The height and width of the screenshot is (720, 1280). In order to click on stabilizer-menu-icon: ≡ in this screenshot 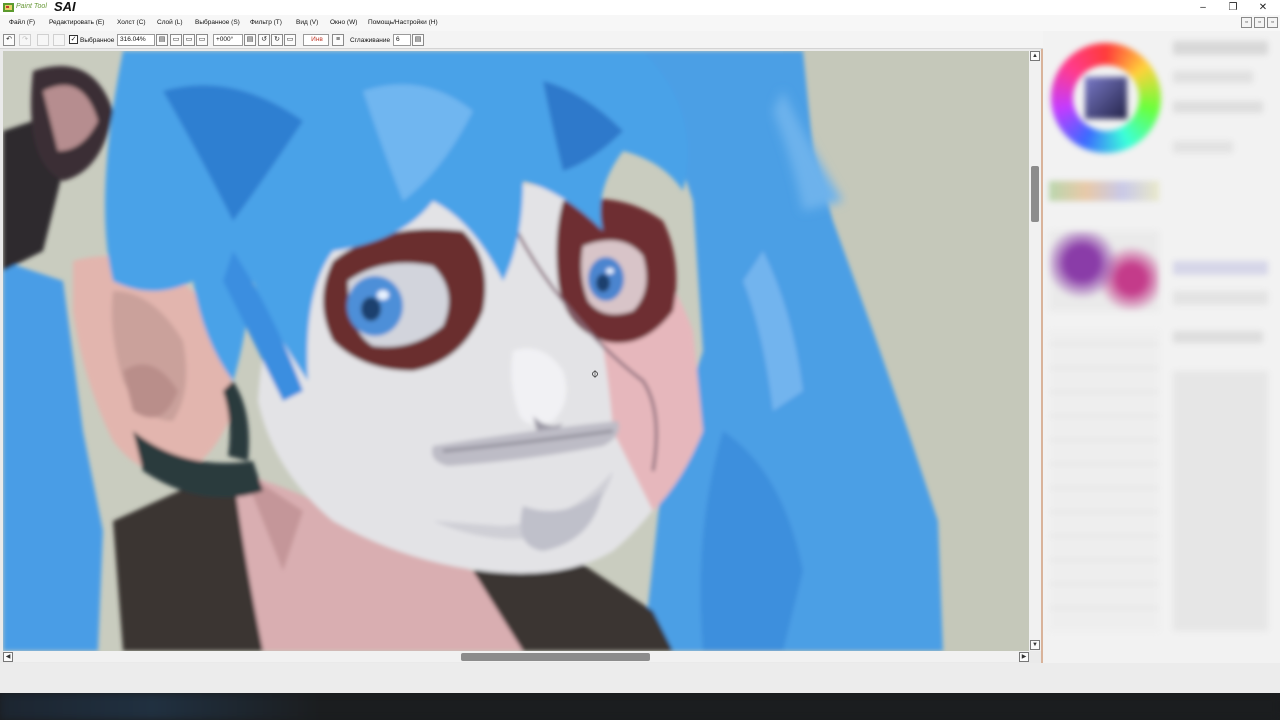, I will do `click(338, 39)`.